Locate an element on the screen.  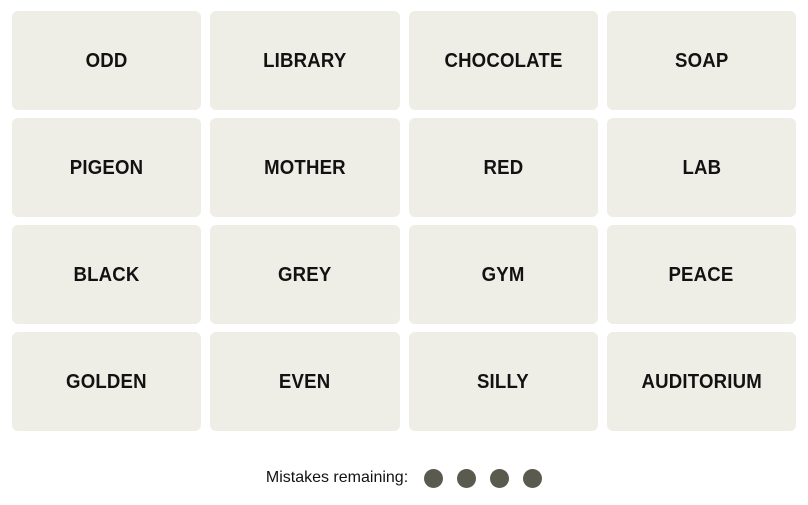
word-tile-peace: PEACE is located at coordinates (701, 274).